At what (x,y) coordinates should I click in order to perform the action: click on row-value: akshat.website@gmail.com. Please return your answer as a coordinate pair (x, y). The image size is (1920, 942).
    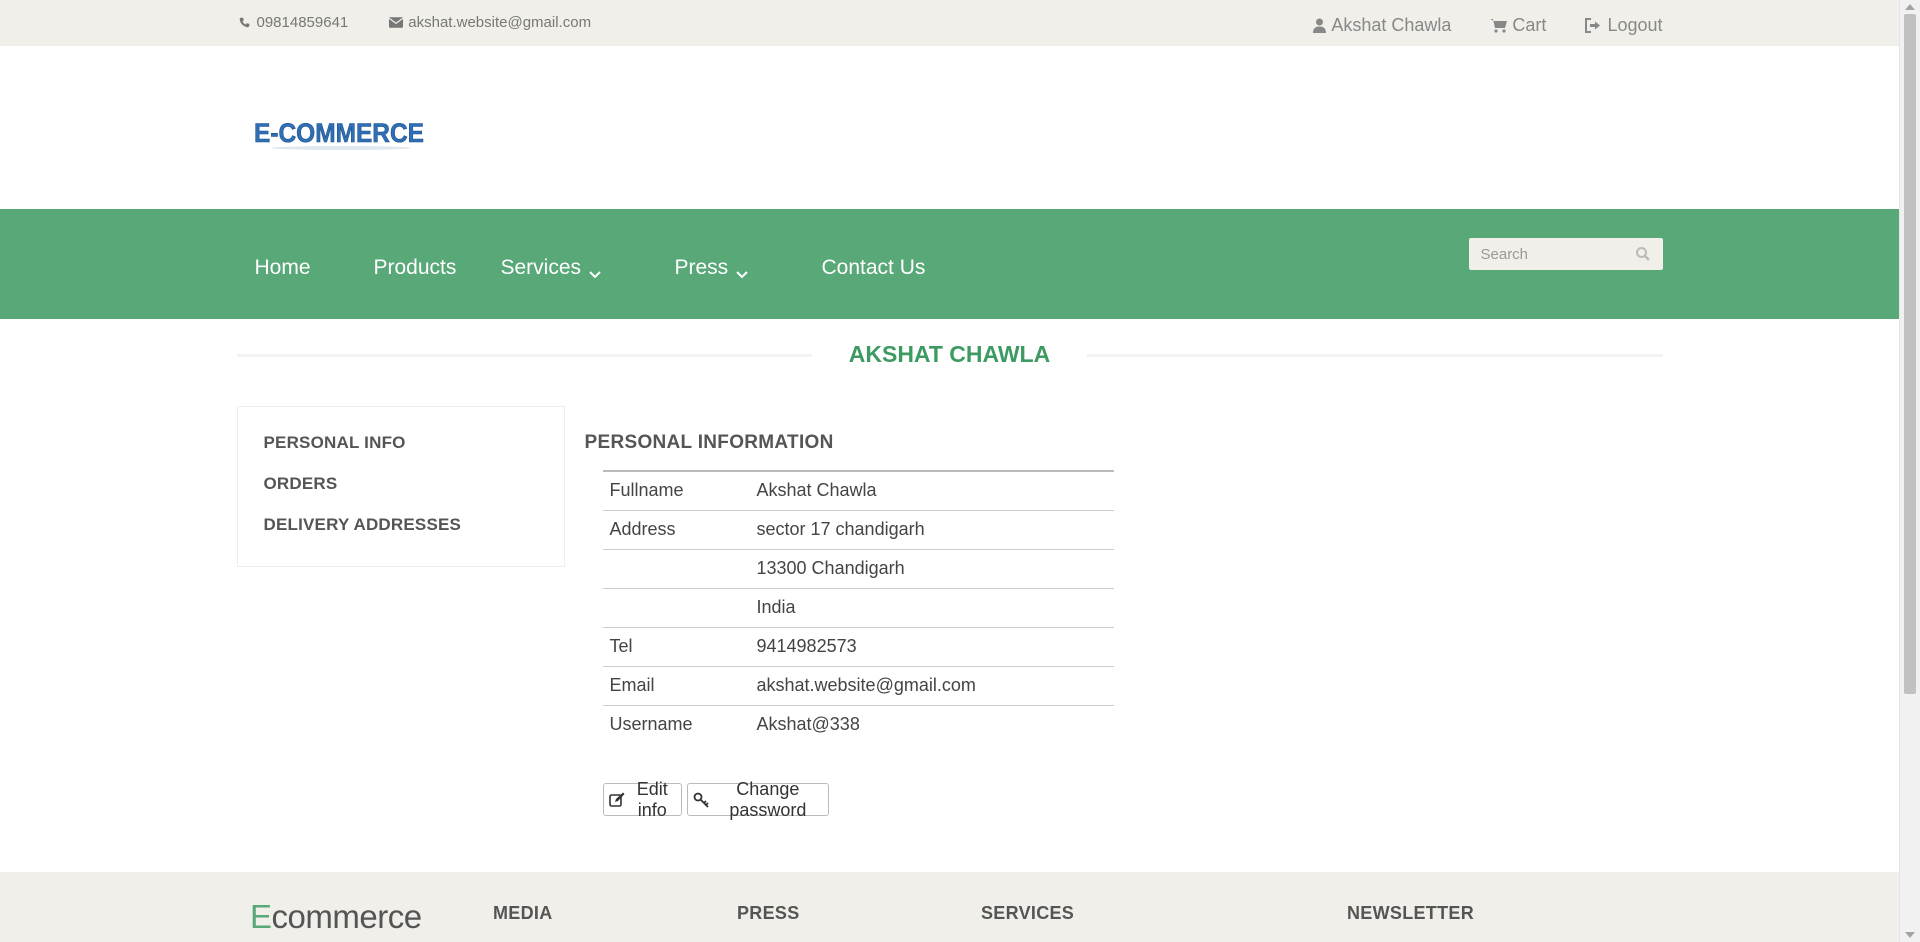
    Looking at the image, I should click on (866, 685).